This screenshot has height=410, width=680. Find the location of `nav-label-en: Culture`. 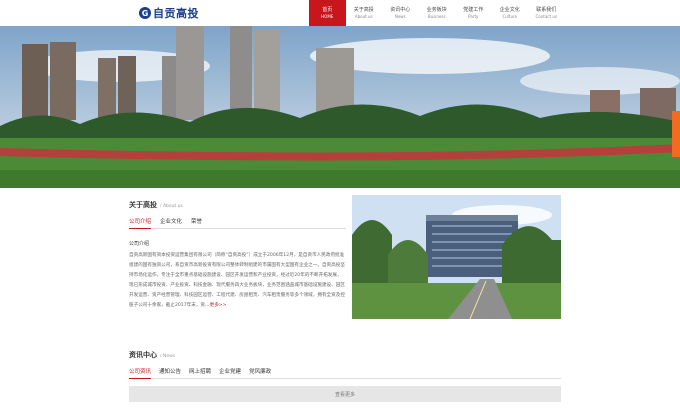

nav-label-en: Culture is located at coordinates (510, 16).